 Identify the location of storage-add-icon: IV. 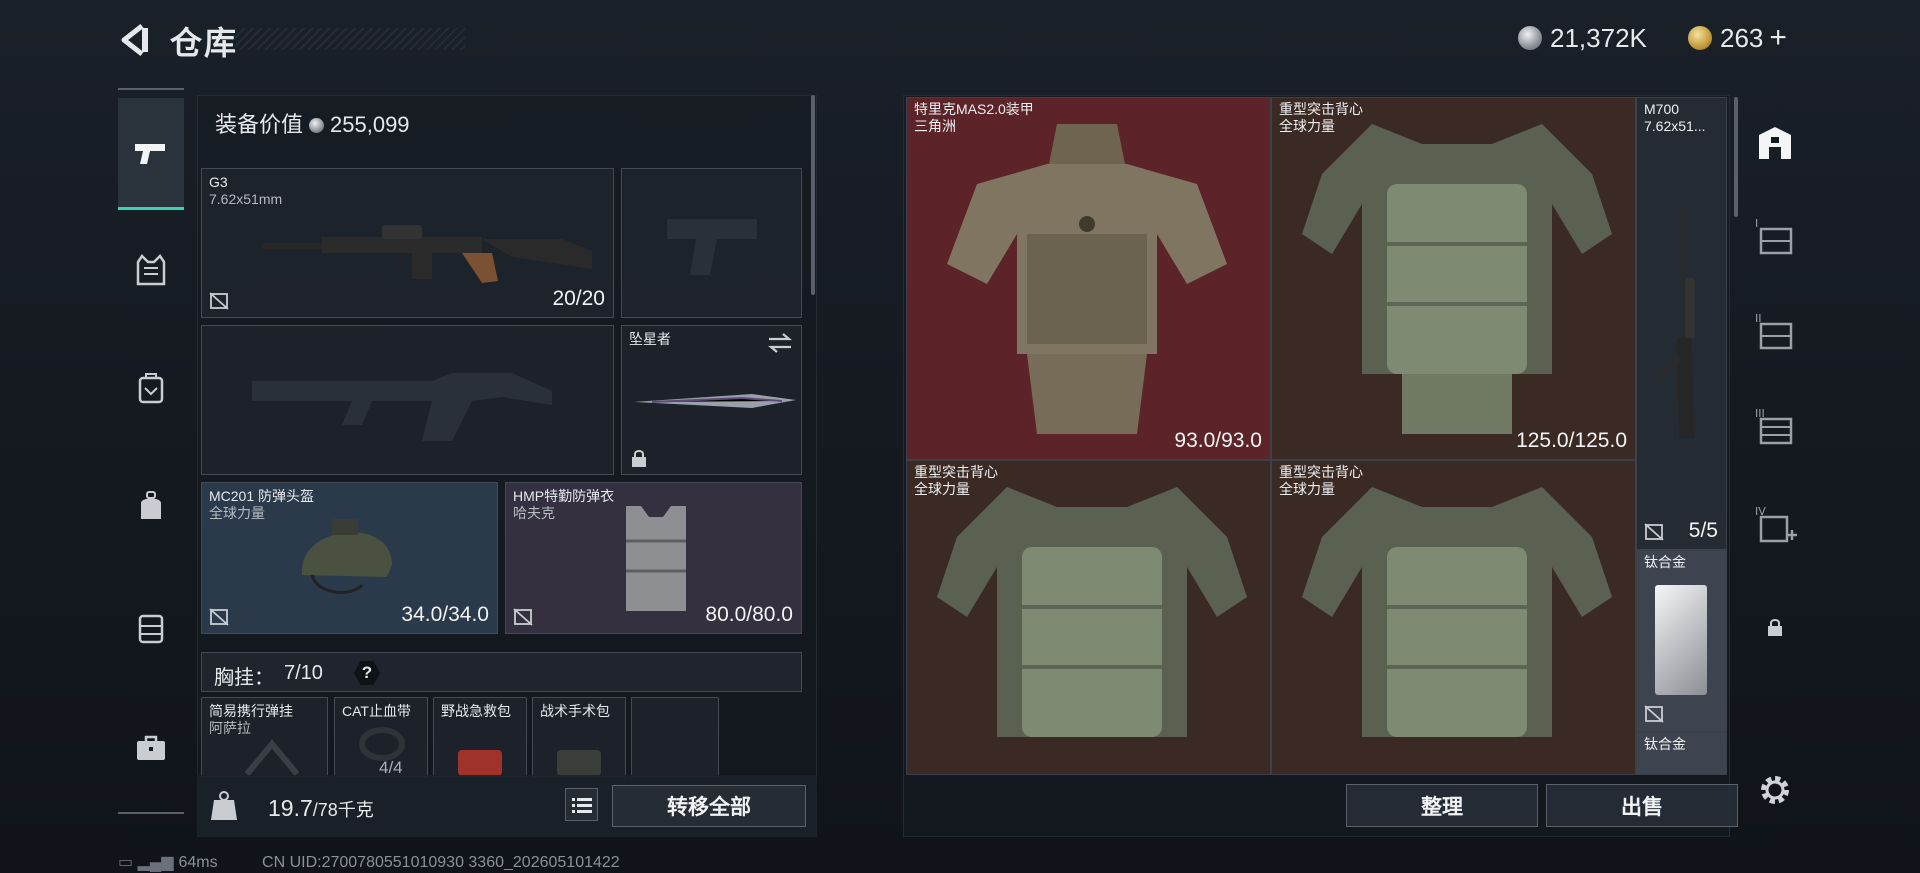
(1776, 524).